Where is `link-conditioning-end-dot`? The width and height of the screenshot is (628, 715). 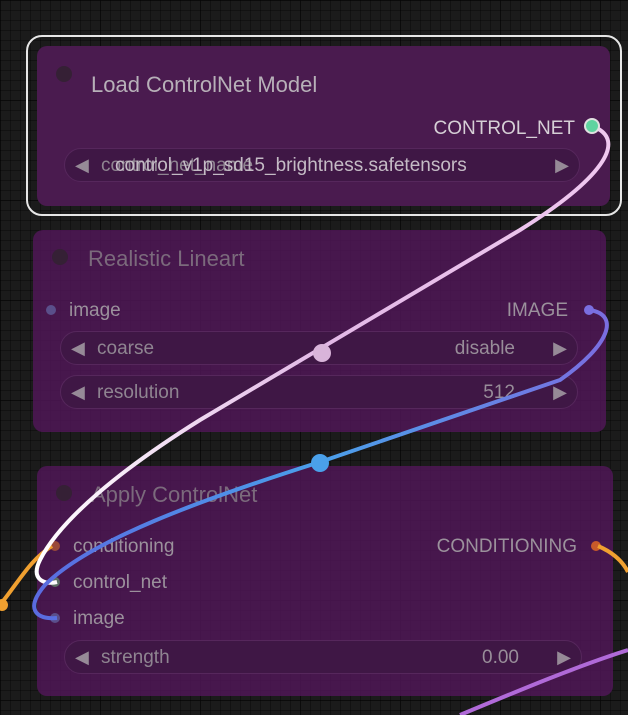 link-conditioning-end-dot is located at coordinates (4, 605).